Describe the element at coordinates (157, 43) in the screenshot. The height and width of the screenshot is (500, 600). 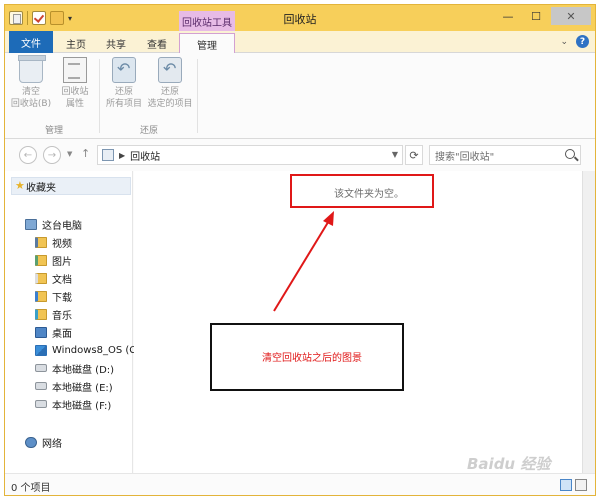
I see `tab-view: 查看` at that location.